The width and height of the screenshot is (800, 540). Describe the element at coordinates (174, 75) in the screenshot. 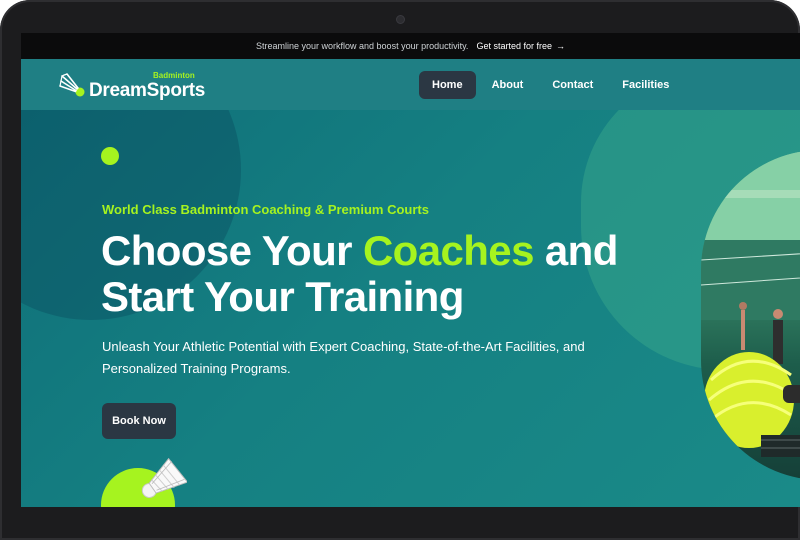

I see `brand-subtitle: Badminton` at that location.